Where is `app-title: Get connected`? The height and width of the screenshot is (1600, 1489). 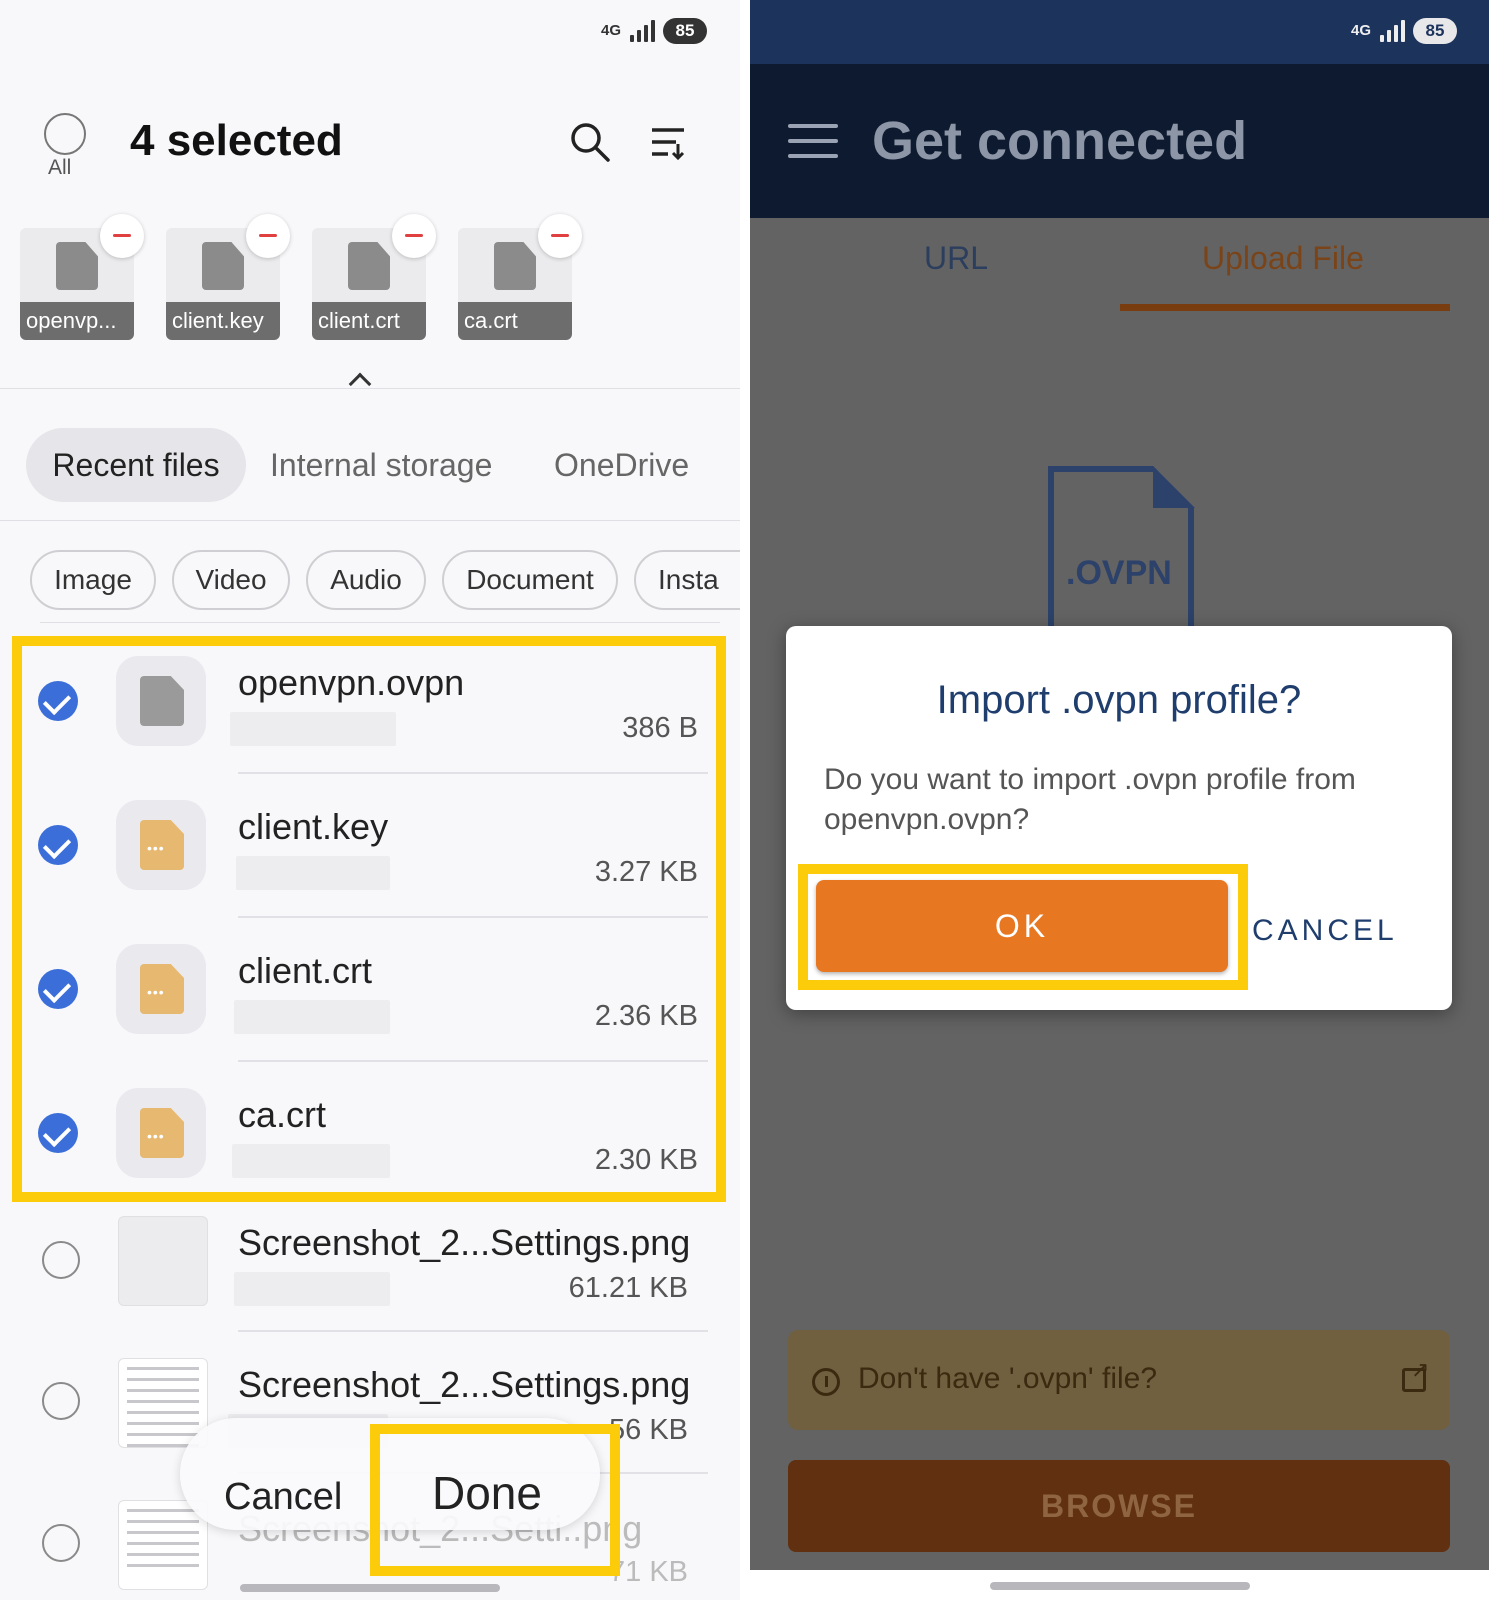
app-title: Get connected is located at coordinates (1060, 141).